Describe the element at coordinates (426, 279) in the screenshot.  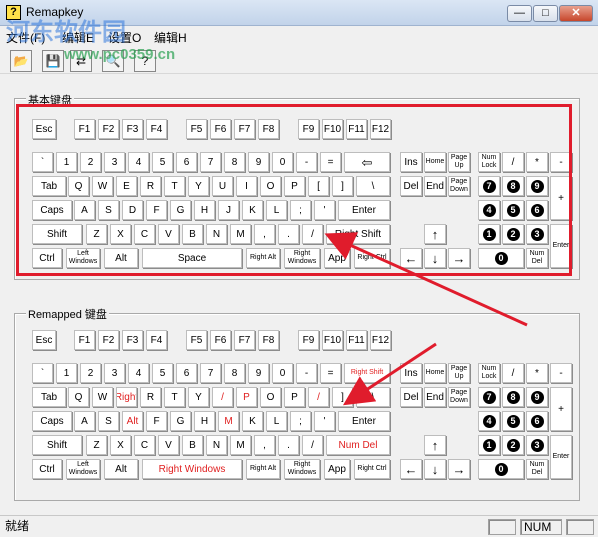
I see `arrow-to-base-key` at that location.